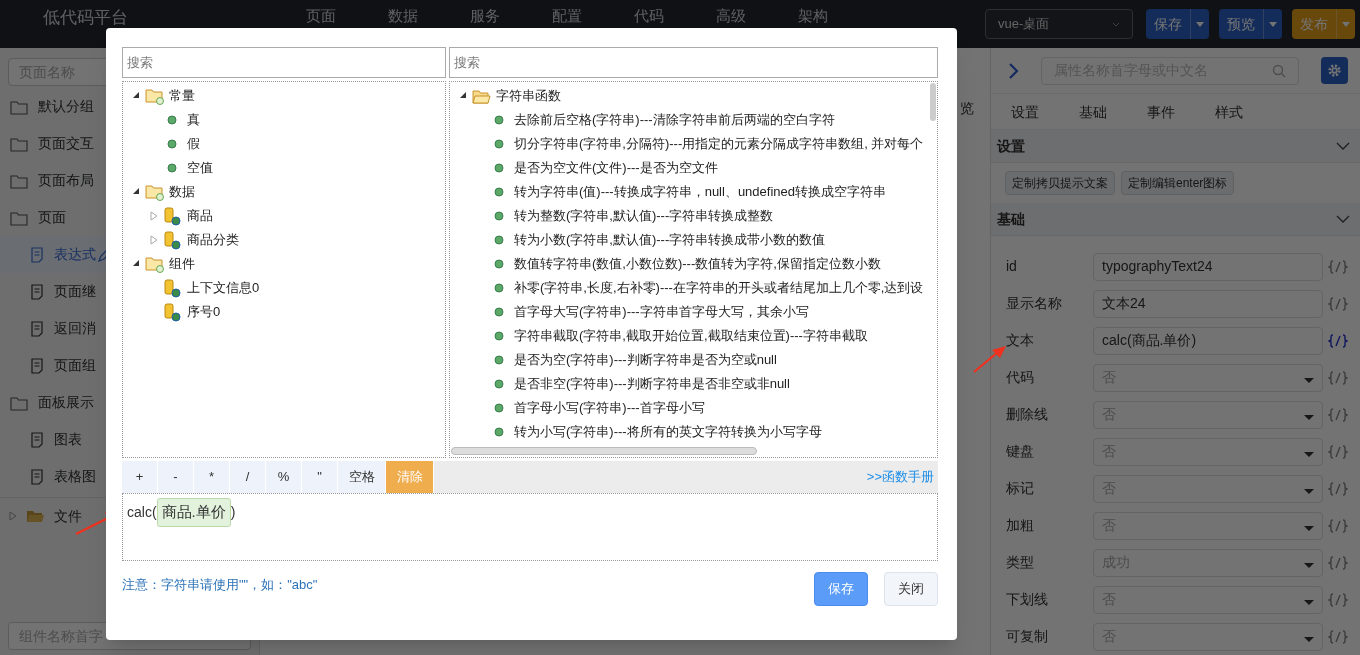  Describe the element at coordinates (1020, 488) in the screenshot. I see `field-label: 标记` at that location.